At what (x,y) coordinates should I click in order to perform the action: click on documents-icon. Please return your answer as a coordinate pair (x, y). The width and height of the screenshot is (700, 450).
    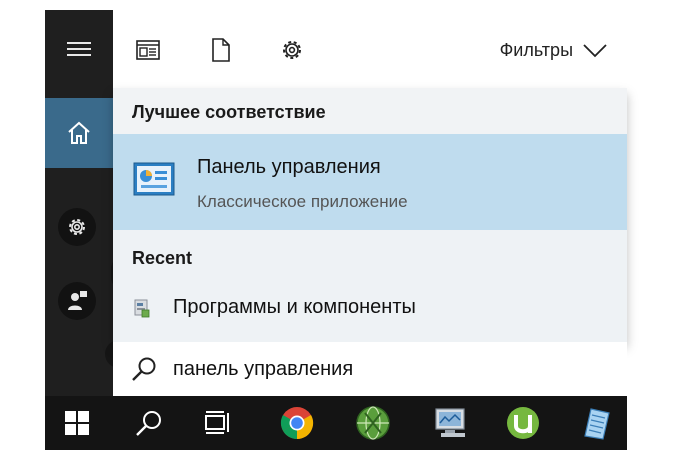
    Looking at the image, I should click on (221, 50).